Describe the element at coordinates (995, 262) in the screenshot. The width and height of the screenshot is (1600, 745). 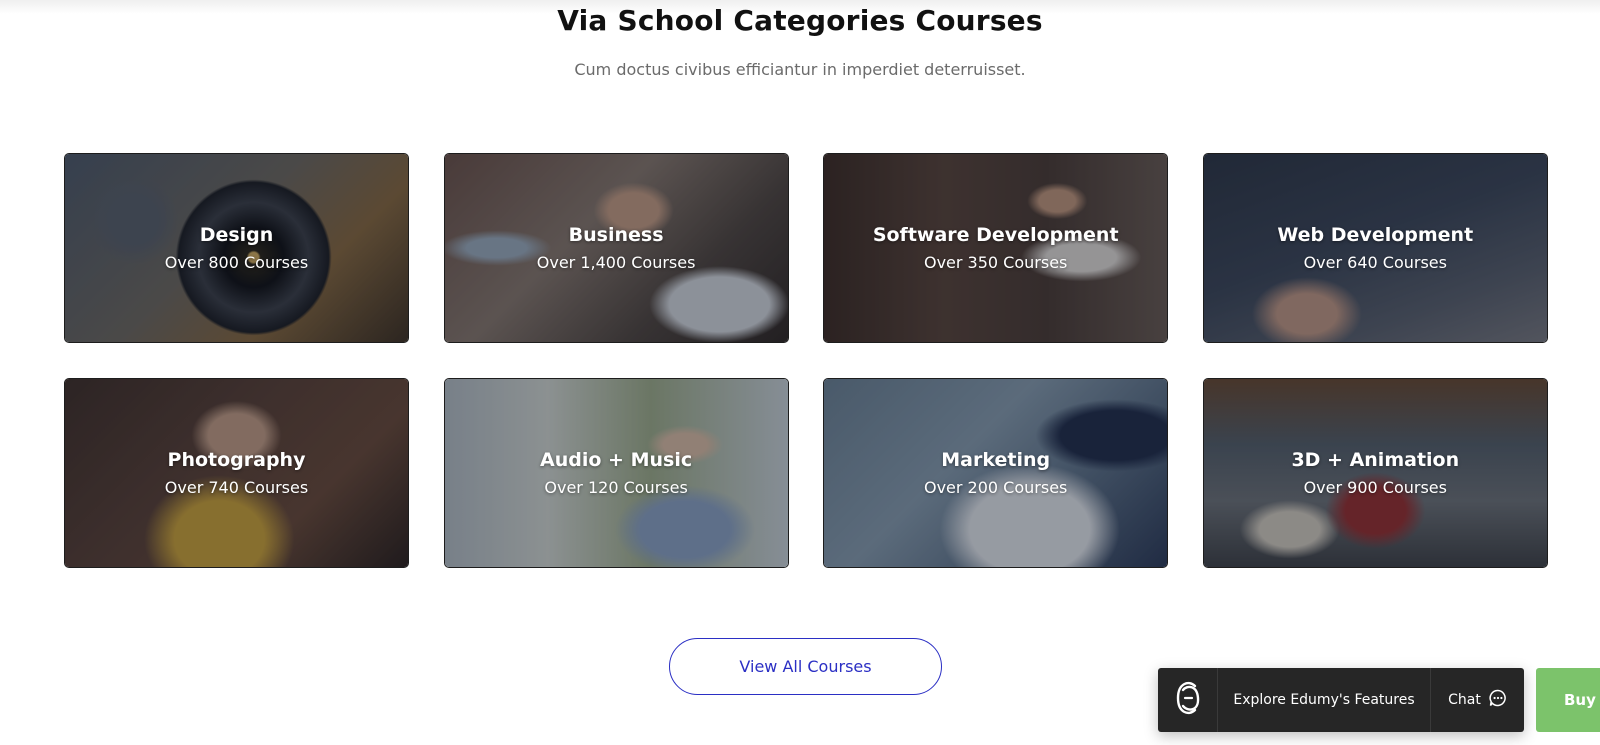
I see `category-course-count: Over 350 Courses` at that location.